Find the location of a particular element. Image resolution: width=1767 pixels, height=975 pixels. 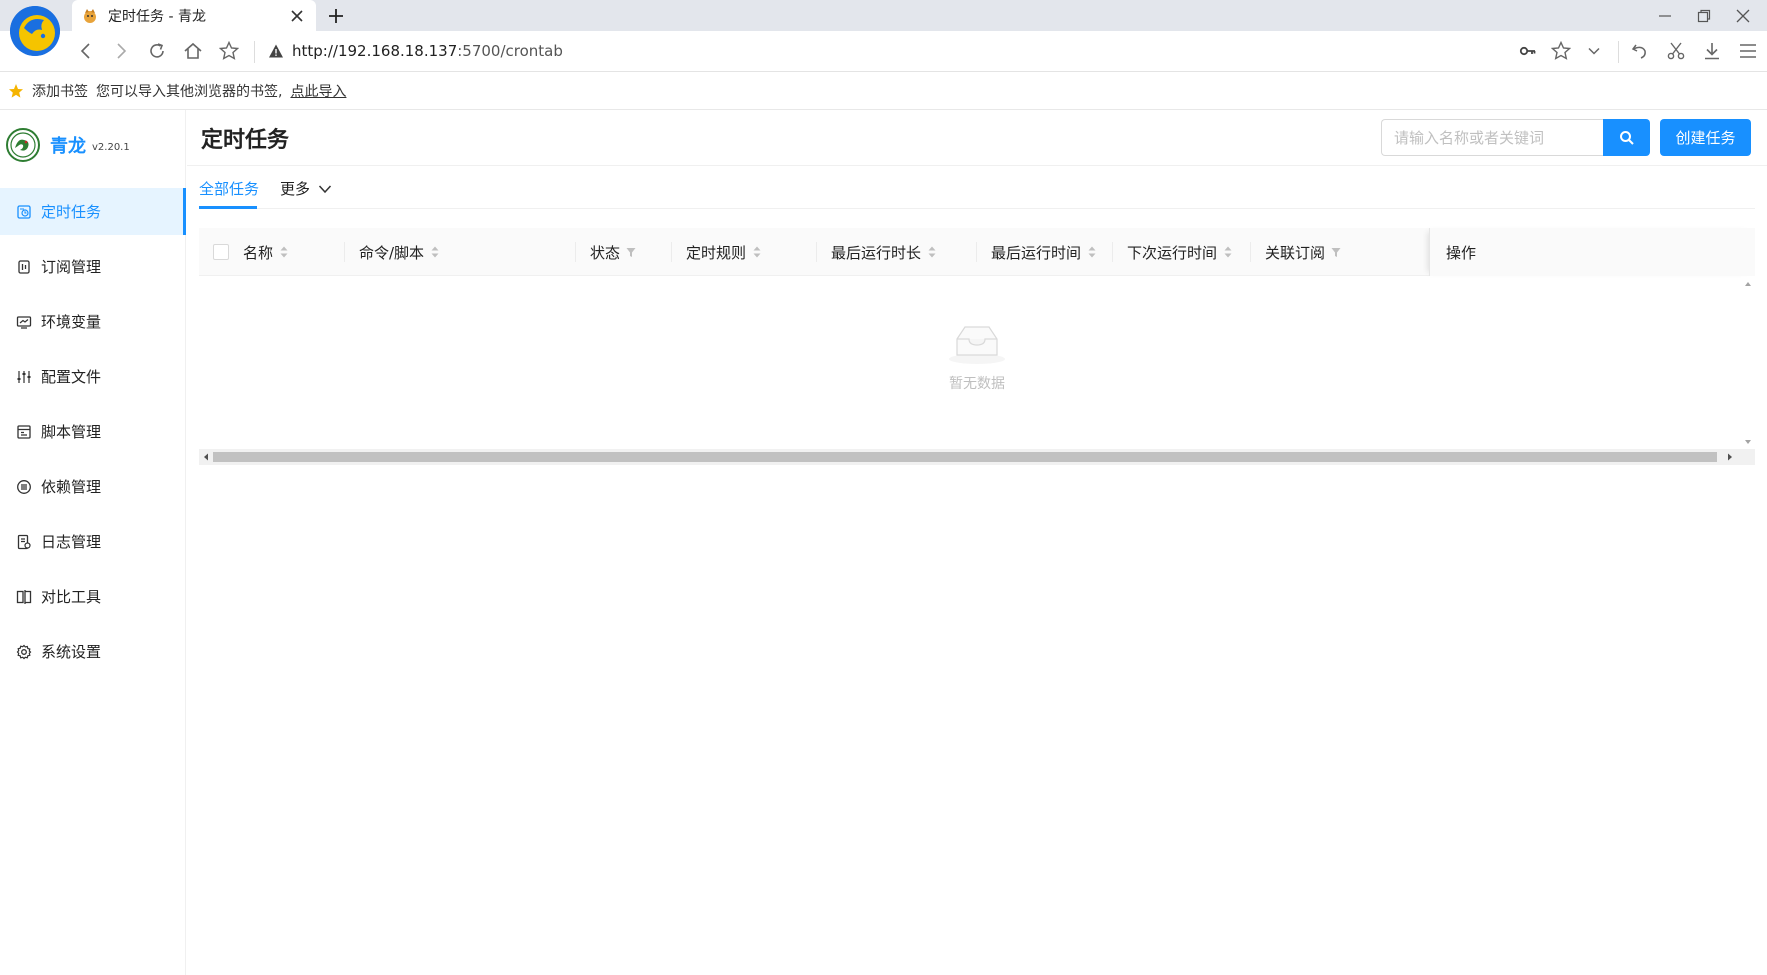

monitor-icon is located at coordinates (24, 322).